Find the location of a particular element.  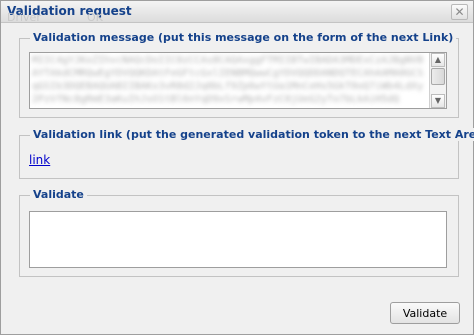

validation-link: link is located at coordinates (39, 160).